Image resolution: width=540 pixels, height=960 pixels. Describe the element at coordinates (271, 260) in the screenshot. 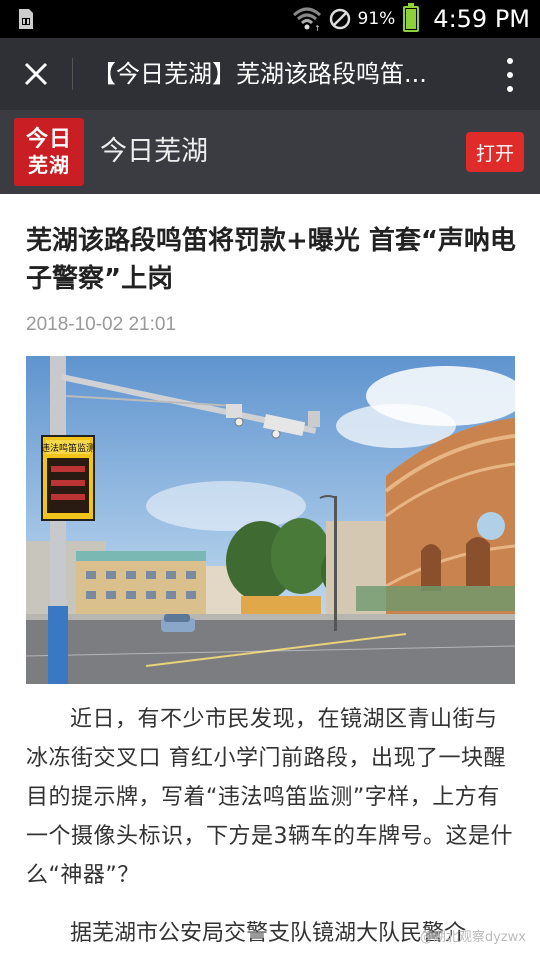

I see `article-title: 芜湖该路段鸣笛将罚款+曝光 首套“声呐电子警察”上岗` at that location.